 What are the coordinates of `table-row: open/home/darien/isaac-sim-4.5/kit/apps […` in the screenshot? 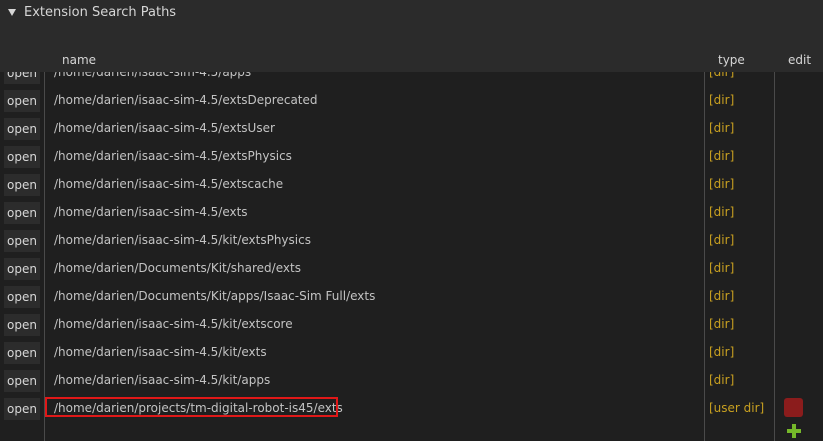 It's located at (411, 381).